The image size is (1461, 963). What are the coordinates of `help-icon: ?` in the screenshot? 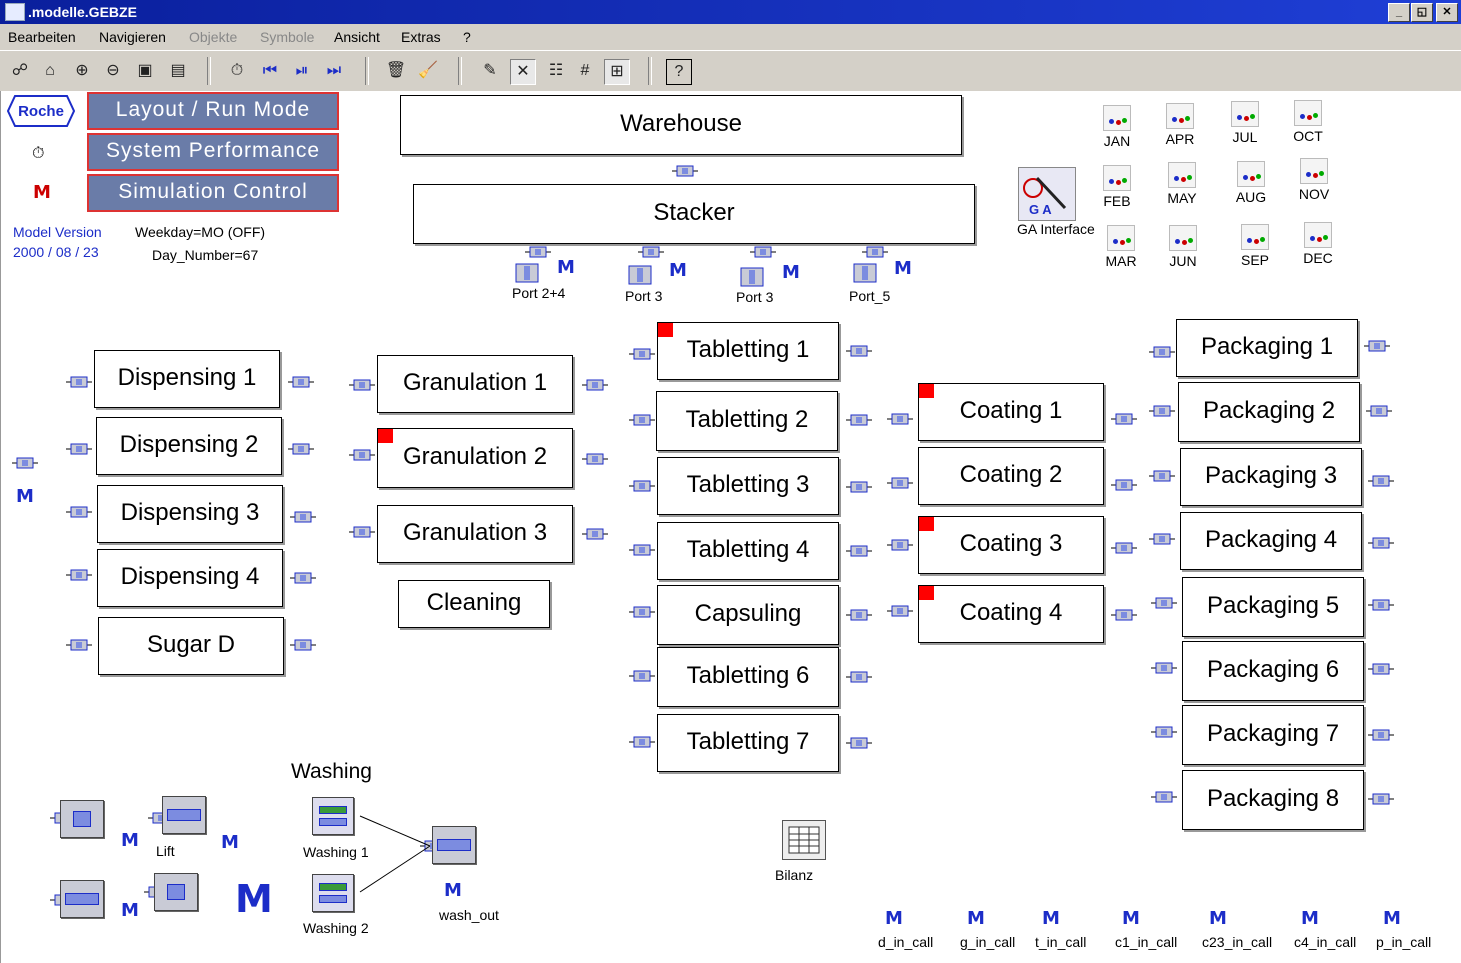 It's located at (679, 72).